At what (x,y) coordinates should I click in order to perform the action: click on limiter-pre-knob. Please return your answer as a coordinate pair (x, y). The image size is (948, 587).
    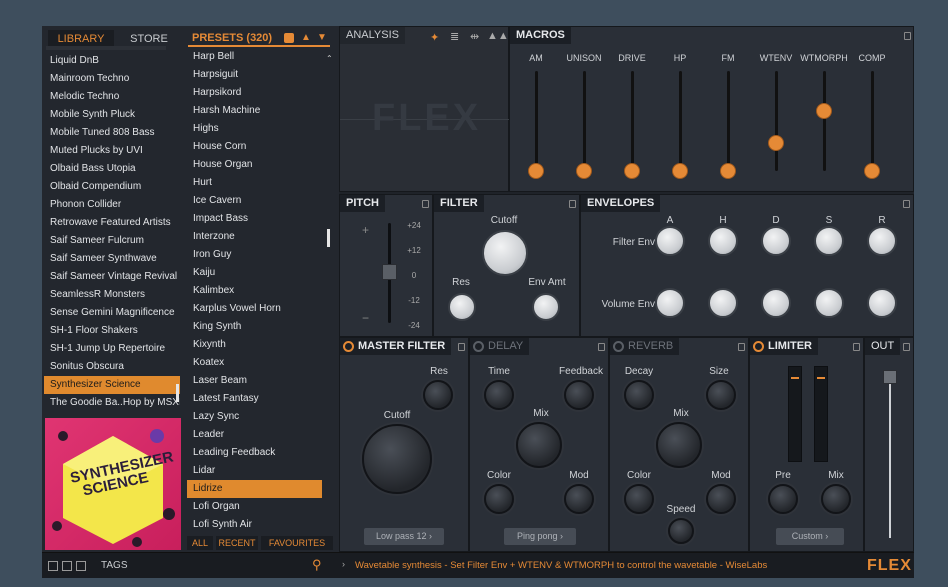
    Looking at the image, I should click on (783, 499).